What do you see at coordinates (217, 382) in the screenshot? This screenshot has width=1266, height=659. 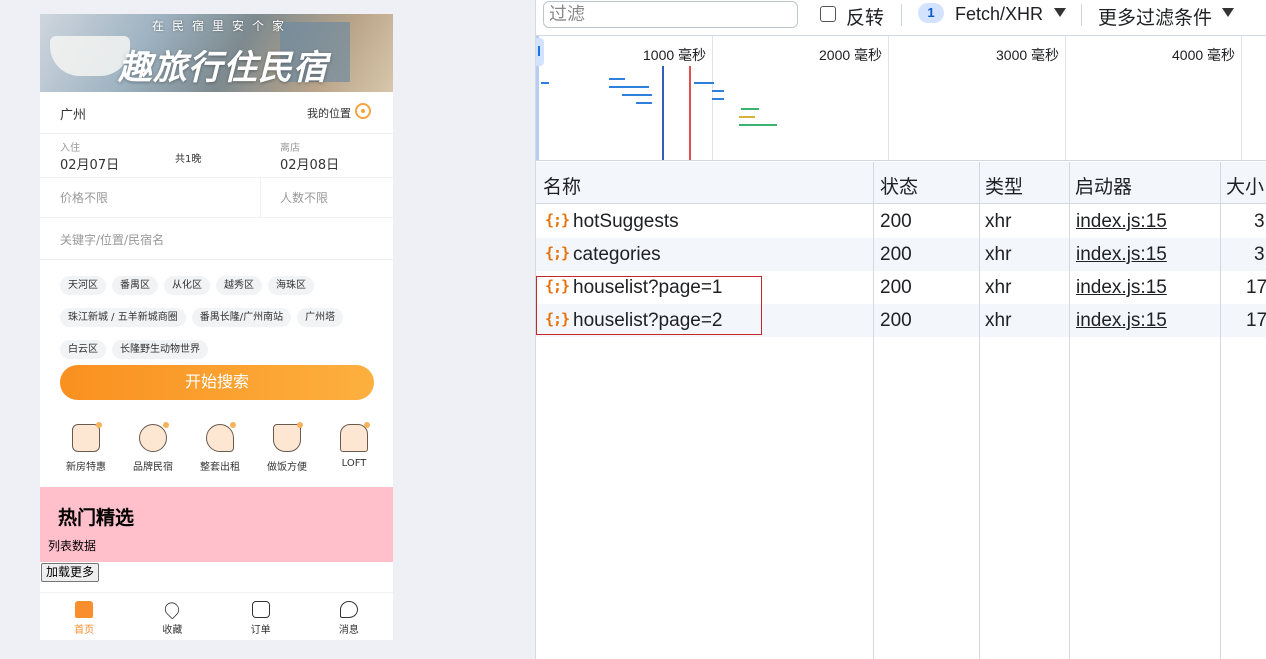 I see `start-search-button: 开始搜索` at bounding box center [217, 382].